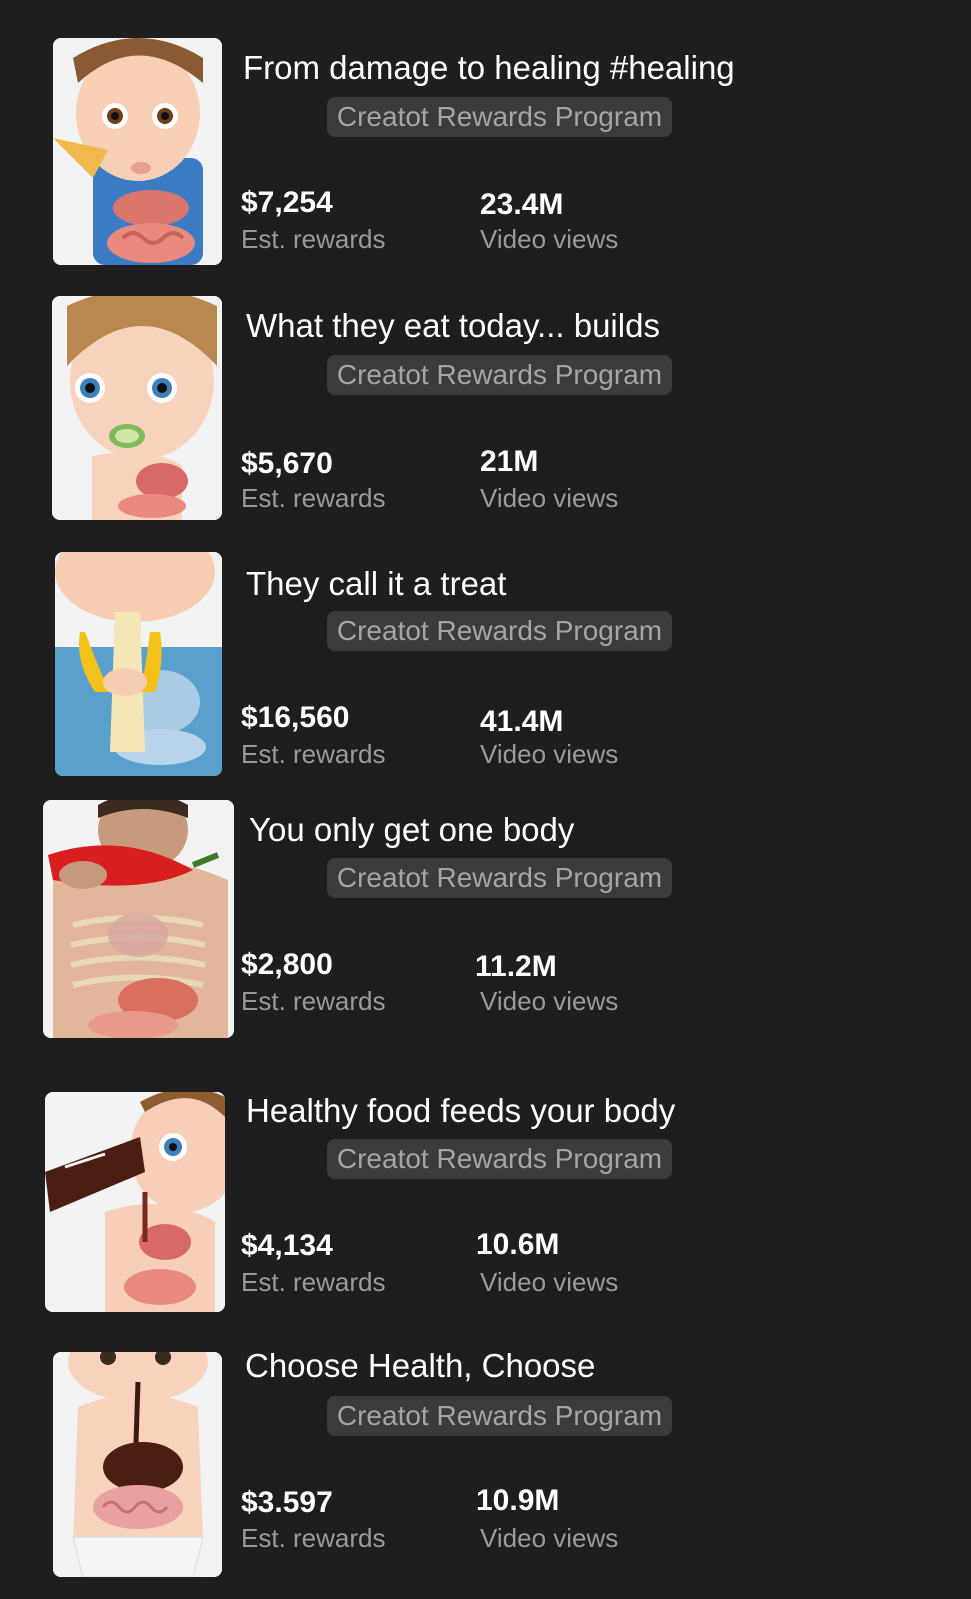 This screenshot has width=971, height=1599. Describe the element at coordinates (516, 966) in the screenshot. I see `video-views-value: 11.2M` at that location.